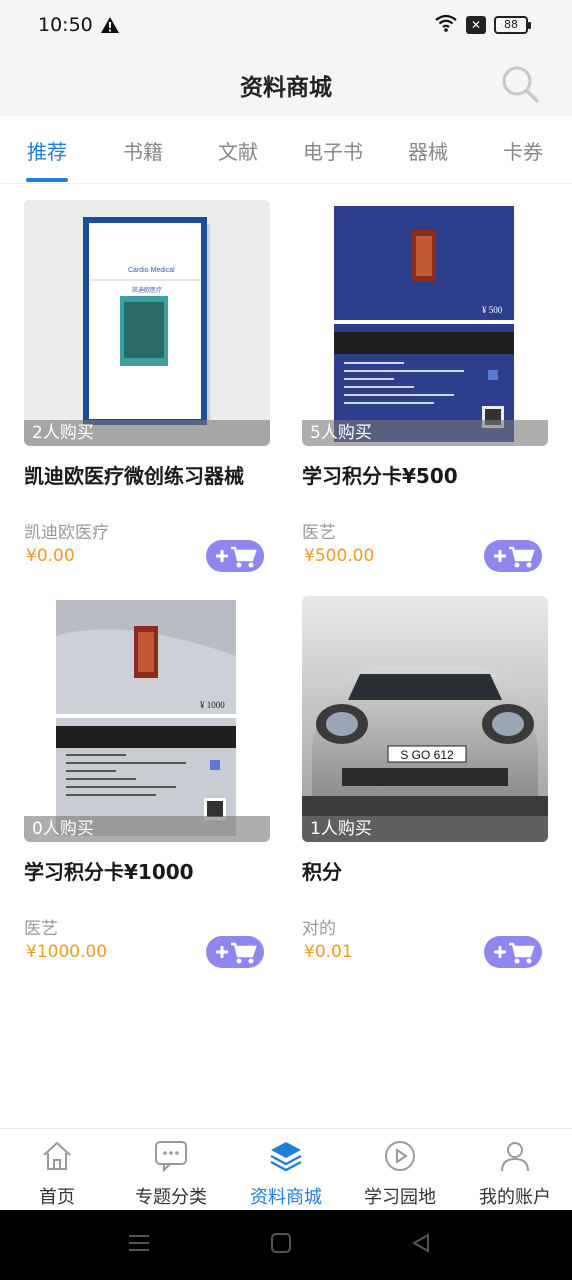 Image resolution: width=572 pixels, height=1280 pixels. Describe the element at coordinates (143, 150) in the screenshot. I see `tab-books: 书籍` at that location.